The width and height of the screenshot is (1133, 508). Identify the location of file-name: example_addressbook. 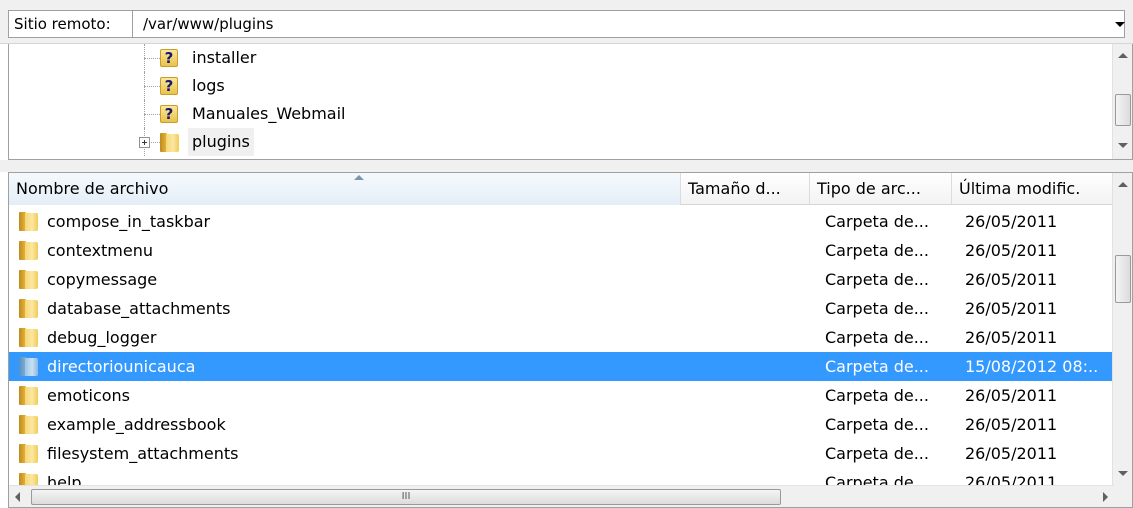
(136, 424).